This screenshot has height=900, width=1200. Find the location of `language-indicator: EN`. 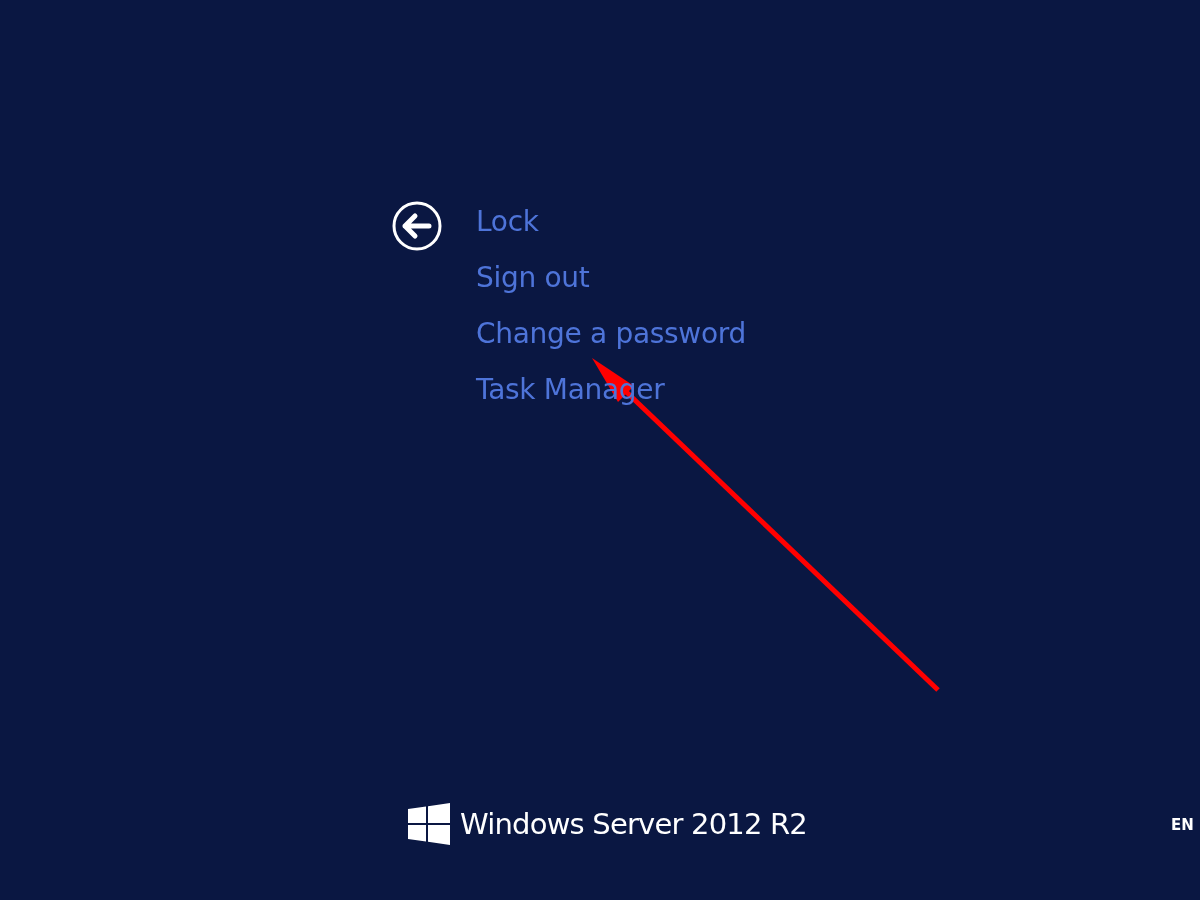

language-indicator: EN is located at coordinates (1182, 825).